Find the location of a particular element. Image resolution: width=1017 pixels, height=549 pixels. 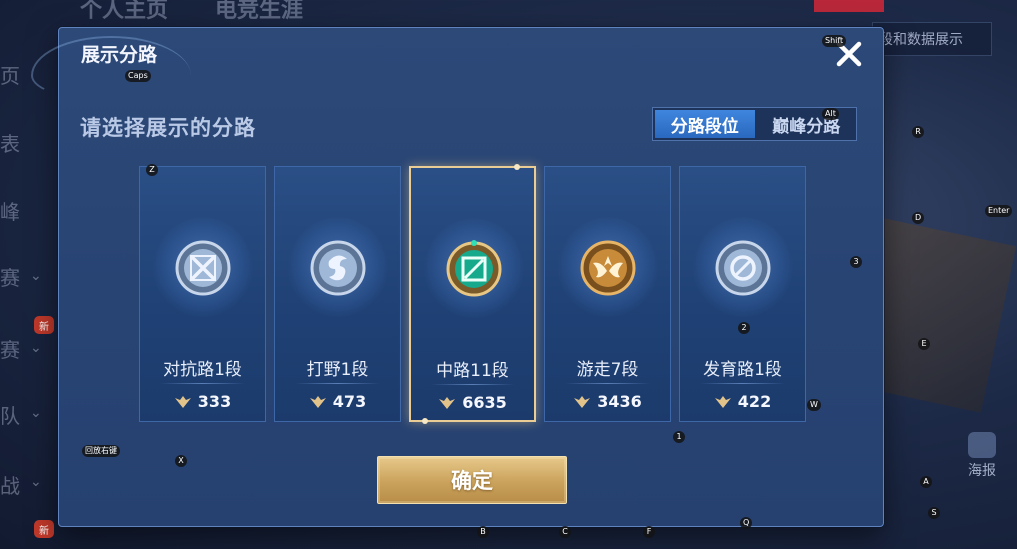

lane-card-mid: 中路11段 6635 is located at coordinates (472, 294).